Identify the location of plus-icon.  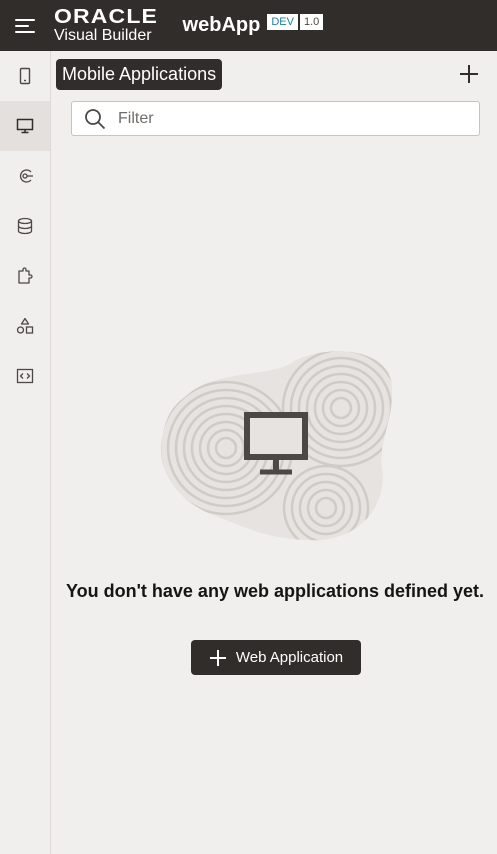
(217, 657).